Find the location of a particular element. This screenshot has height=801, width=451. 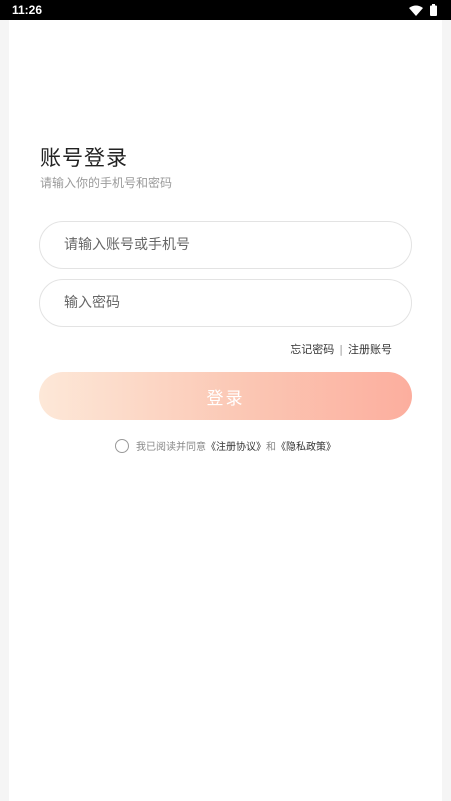

battery-icon is located at coordinates (433, 10).